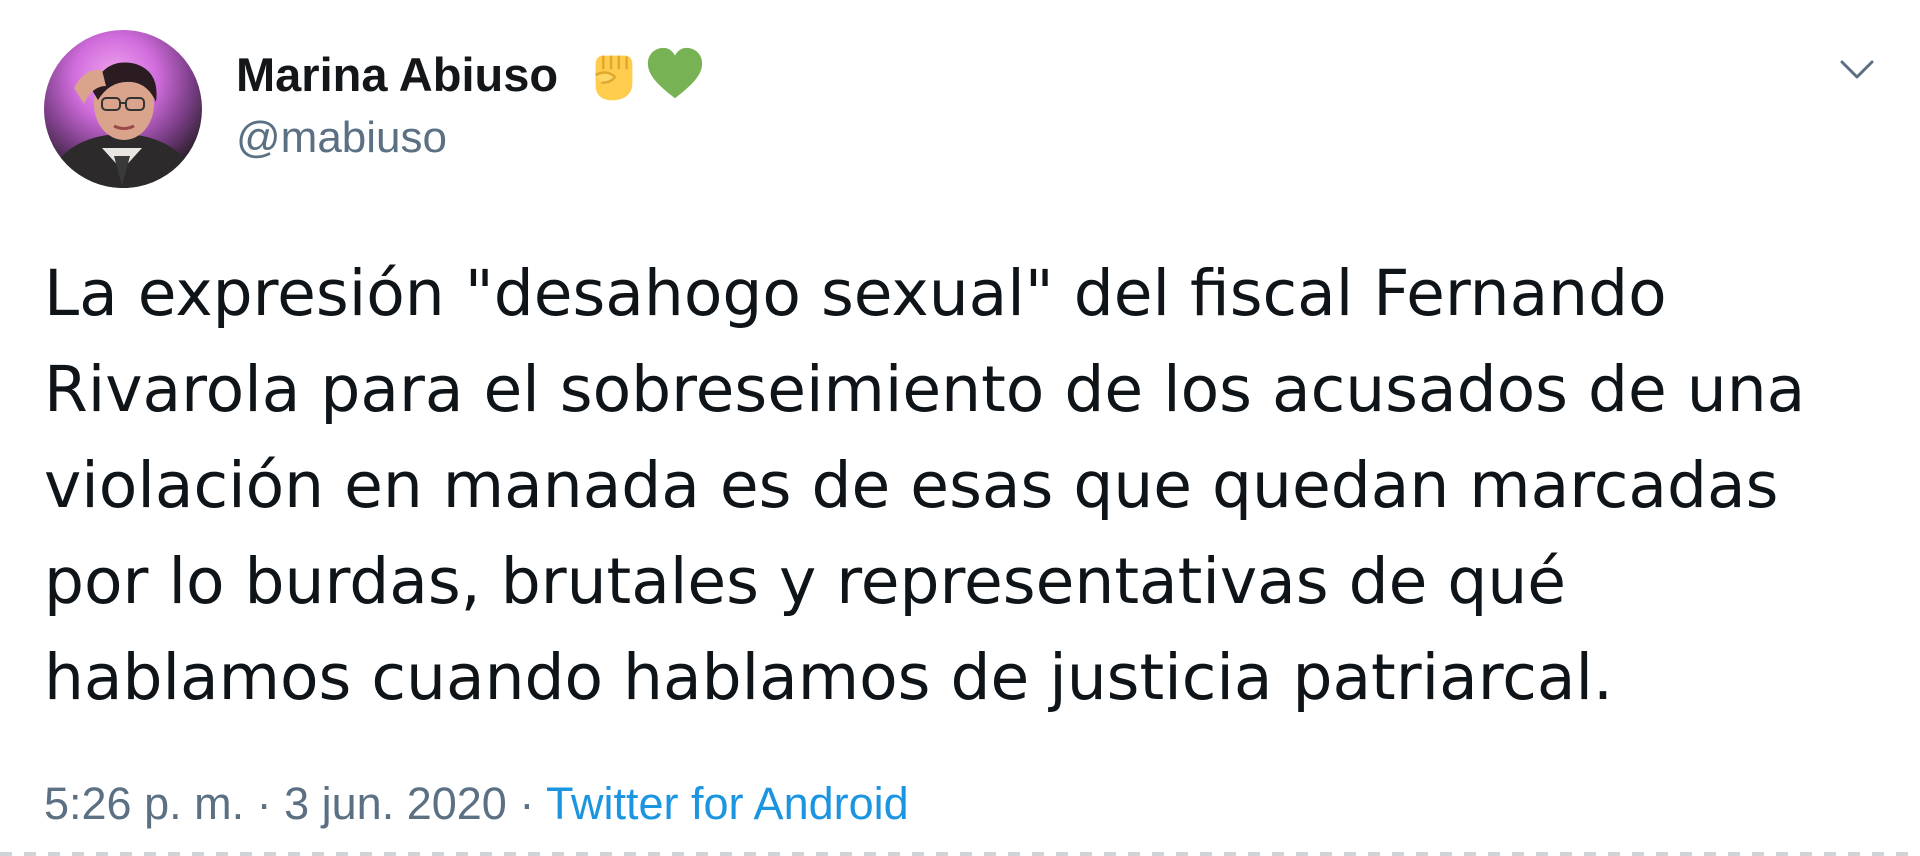 The width and height of the screenshot is (1920, 856). What do you see at coordinates (1857, 69) in the screenshot?
I see `chevron-down-icon` at bounding box center [1857, 69].